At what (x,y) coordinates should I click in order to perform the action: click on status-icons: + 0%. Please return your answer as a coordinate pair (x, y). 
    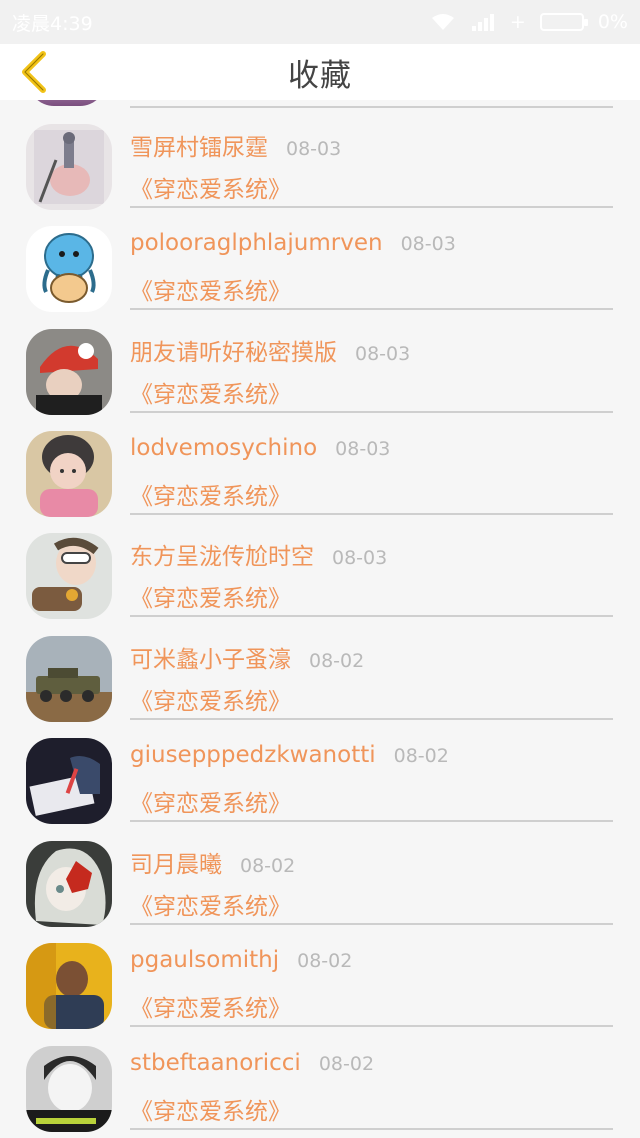
    Looking at the image, I should click on (529, 22).